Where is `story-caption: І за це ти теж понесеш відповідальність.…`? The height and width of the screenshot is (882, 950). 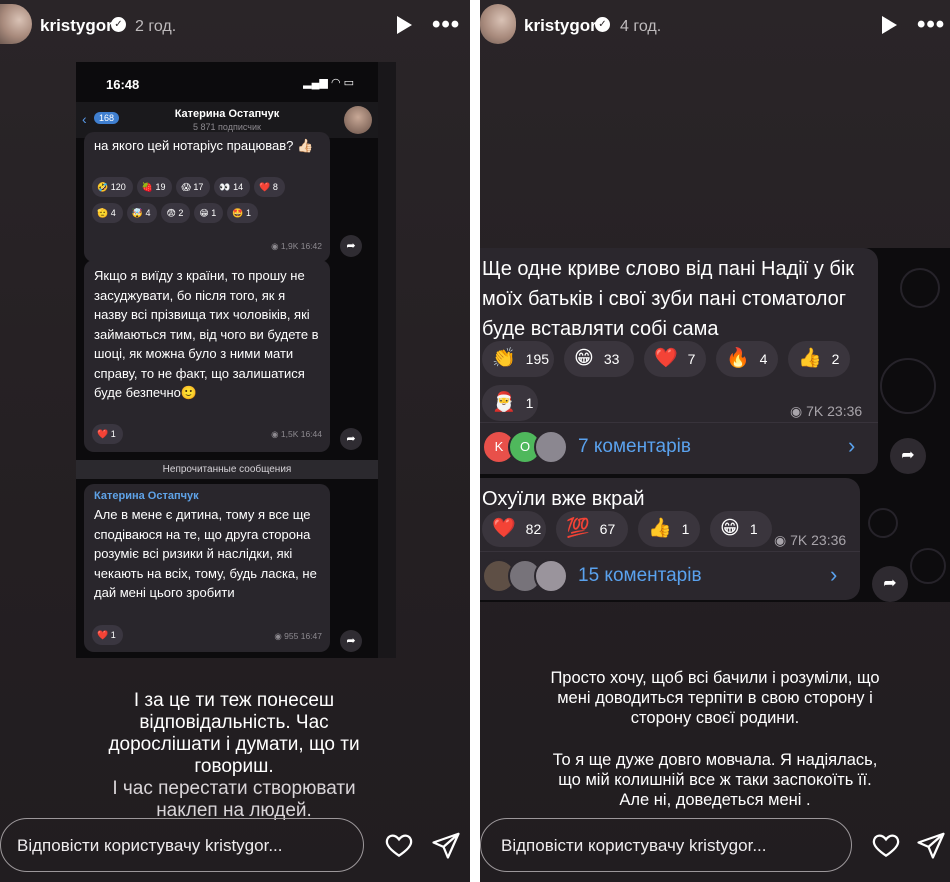 story-caption: І за це ти теж понесеш відповідальність.… is located at coordinates (234, 733).